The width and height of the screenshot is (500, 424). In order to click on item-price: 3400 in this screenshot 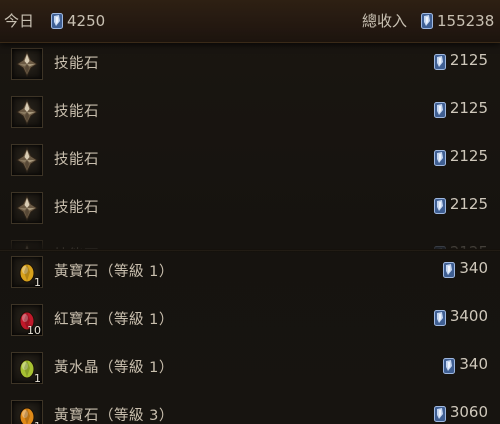, I will do `click(468, 316)`.